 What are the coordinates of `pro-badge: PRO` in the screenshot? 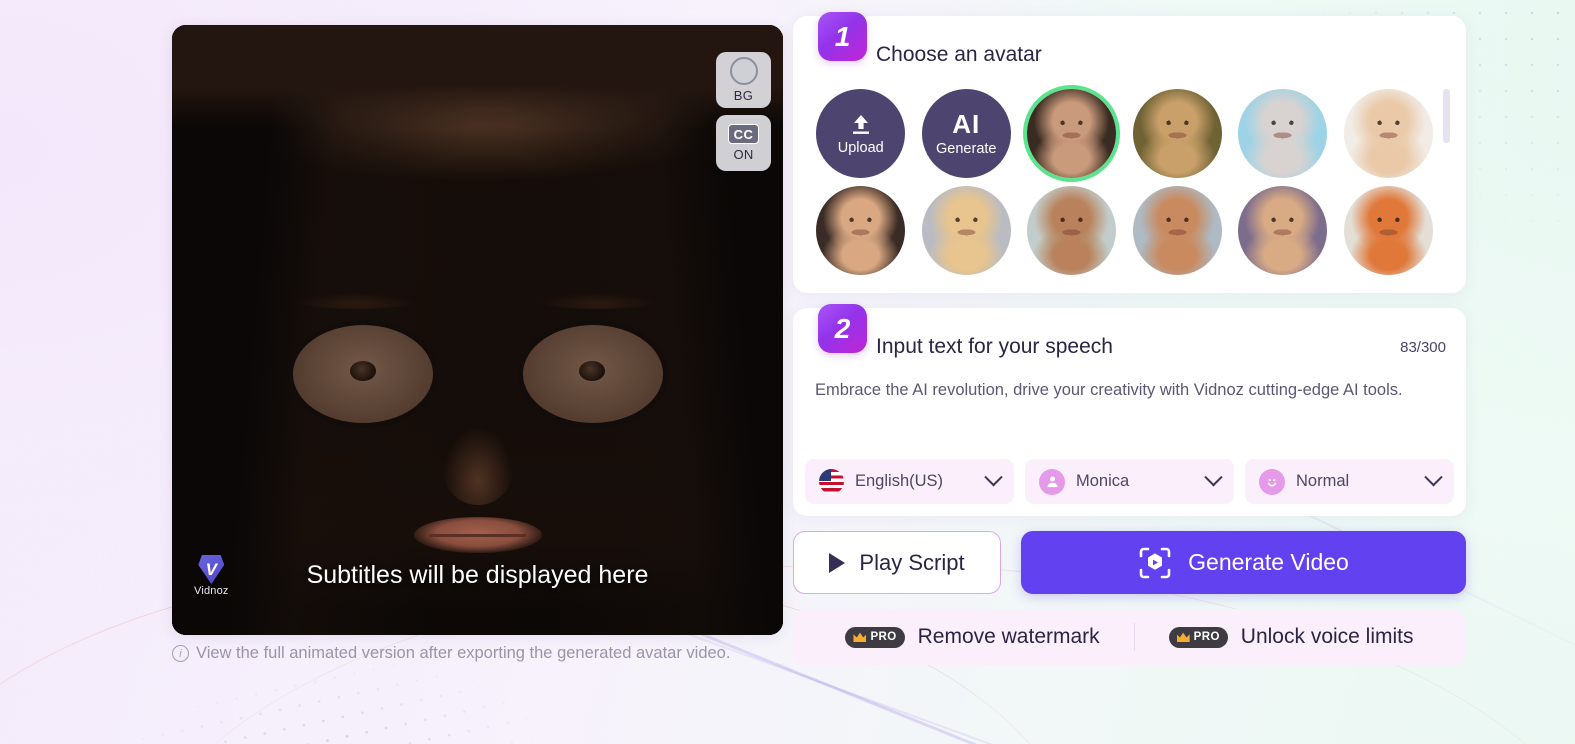 It's located at (1198, 637).